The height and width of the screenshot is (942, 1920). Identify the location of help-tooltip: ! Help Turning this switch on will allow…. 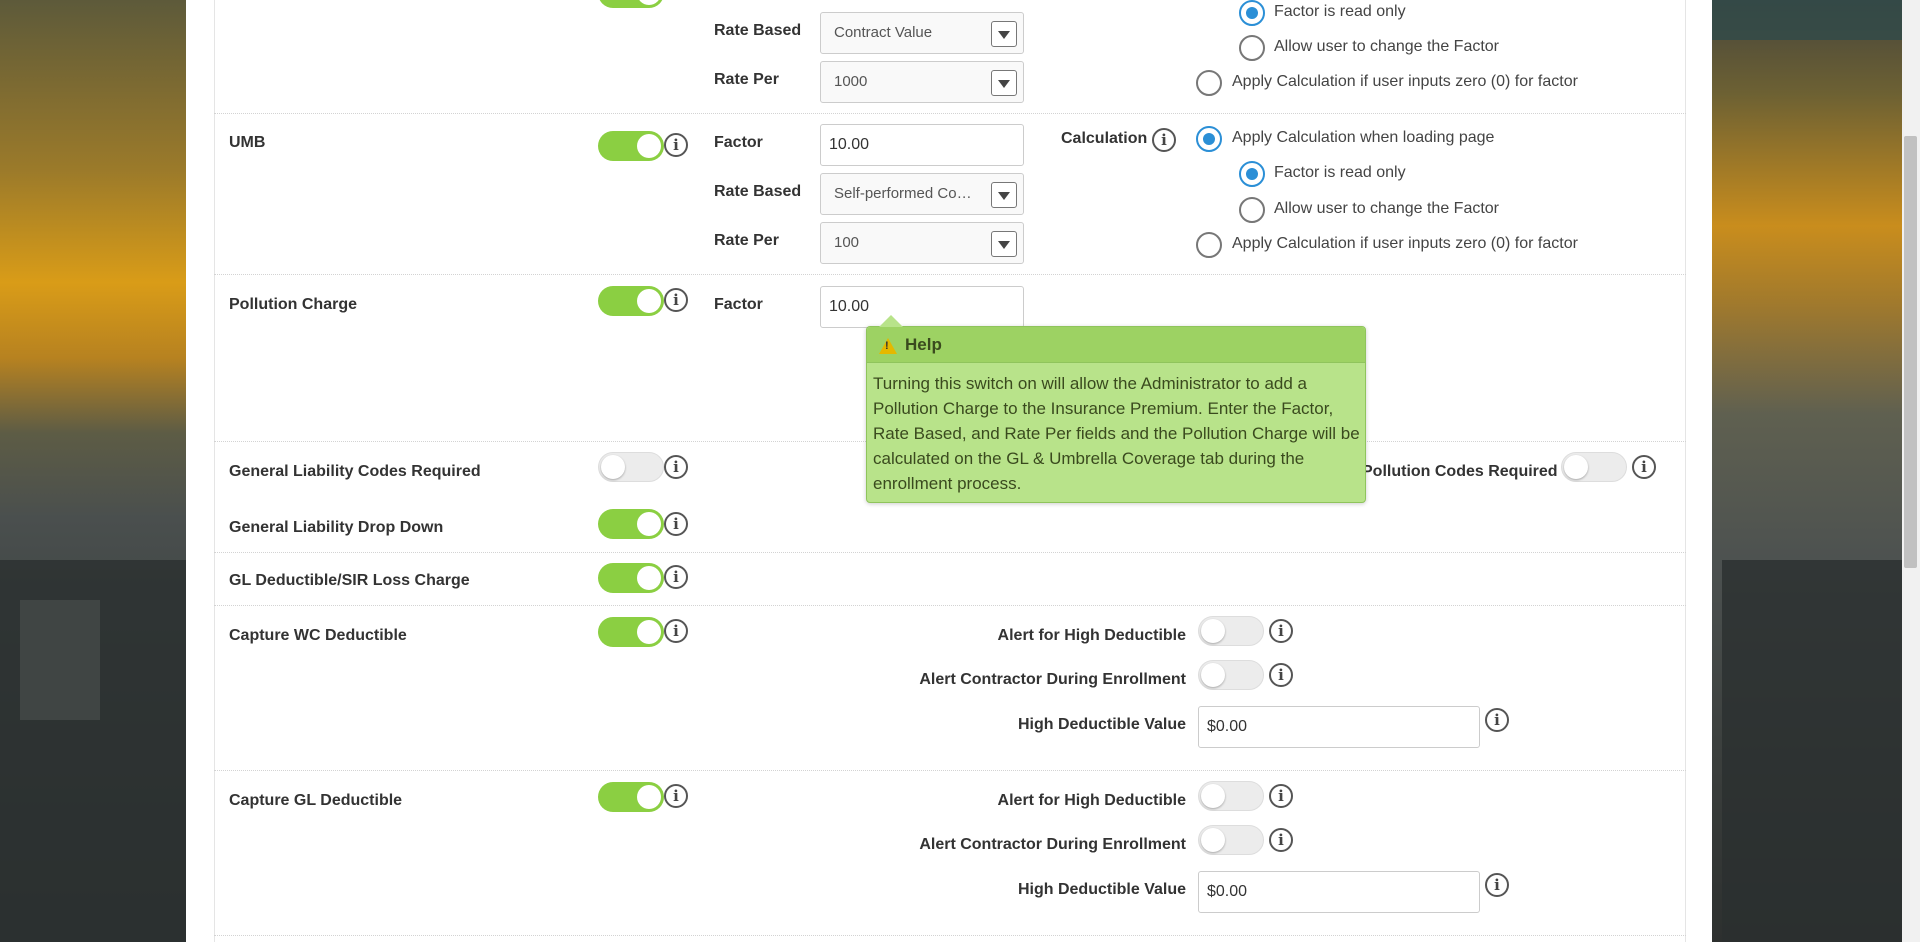
(1116, 409).